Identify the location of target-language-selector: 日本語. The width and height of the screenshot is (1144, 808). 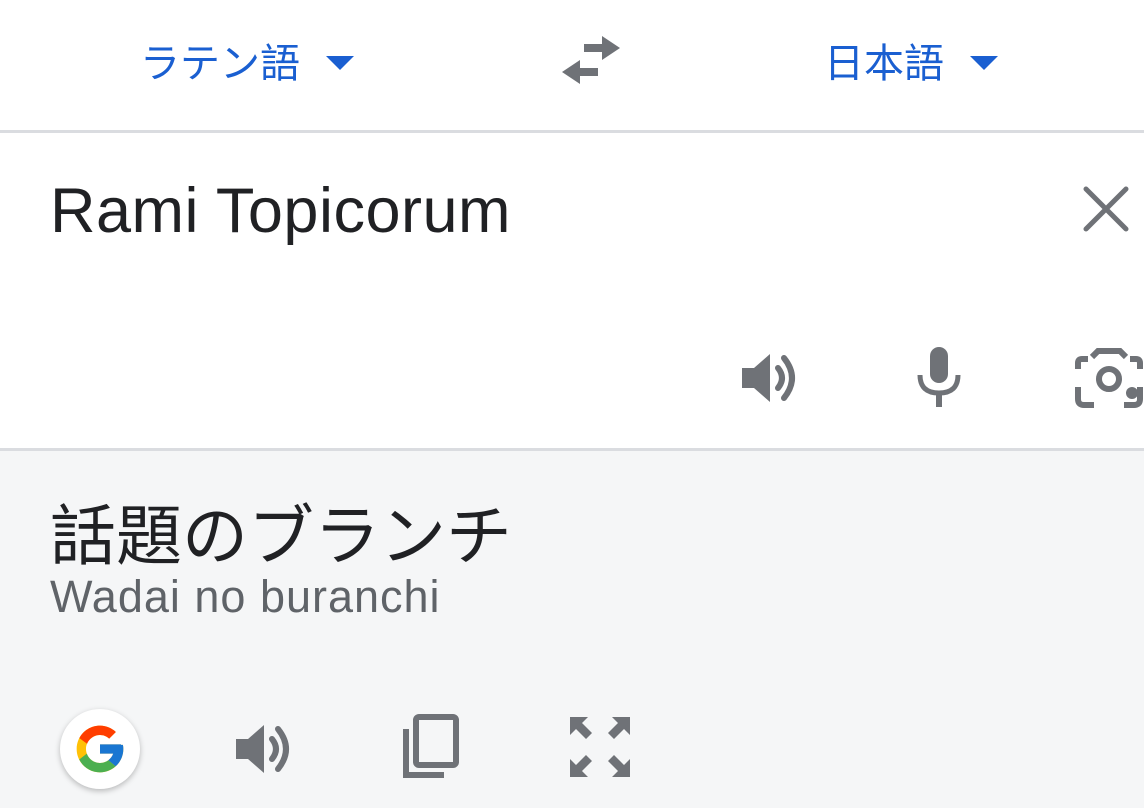
(911, 60).